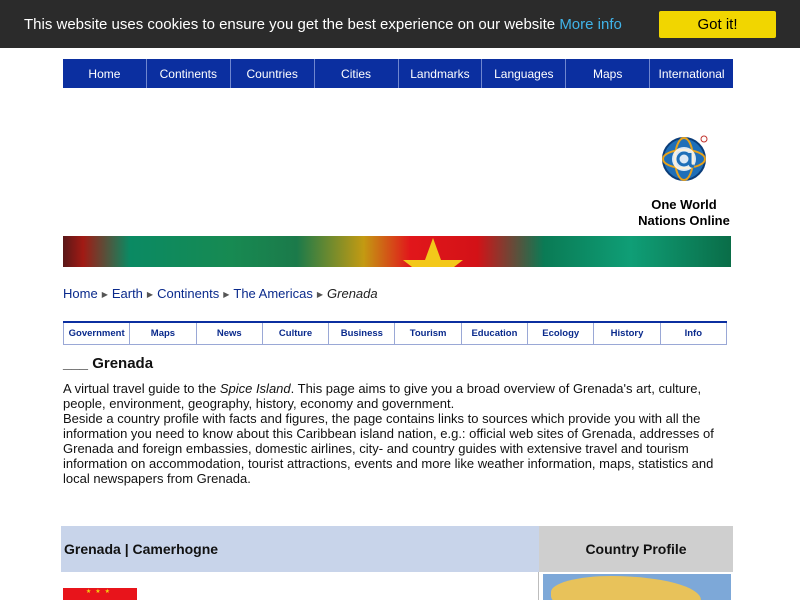  I want to click on tab-tourism: Tourism, so click(427, 333).